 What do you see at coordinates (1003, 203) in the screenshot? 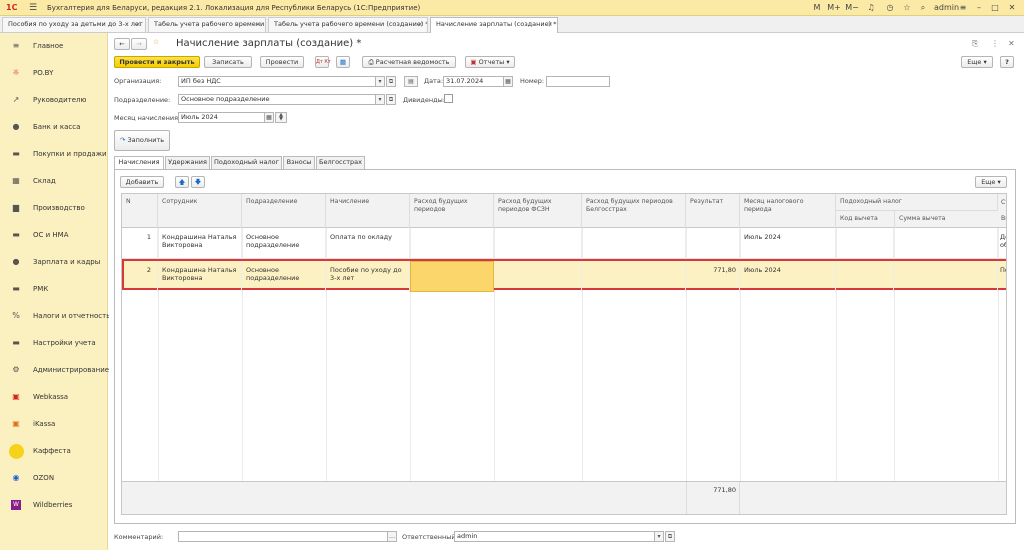
I see `col-header-extra: Ст` at bounding box center [1003, 203].